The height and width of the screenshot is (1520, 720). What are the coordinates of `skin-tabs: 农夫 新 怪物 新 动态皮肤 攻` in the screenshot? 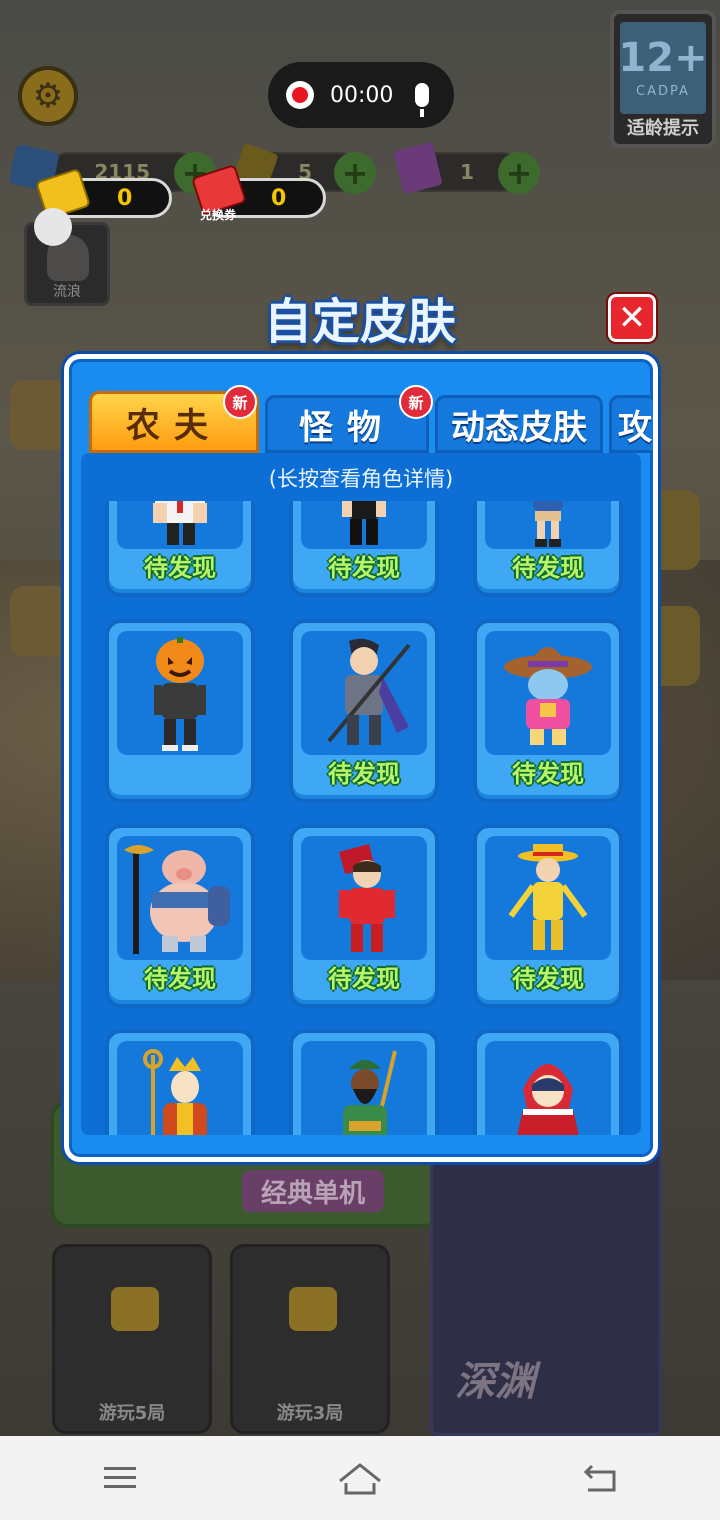 It's located at (368, 420).